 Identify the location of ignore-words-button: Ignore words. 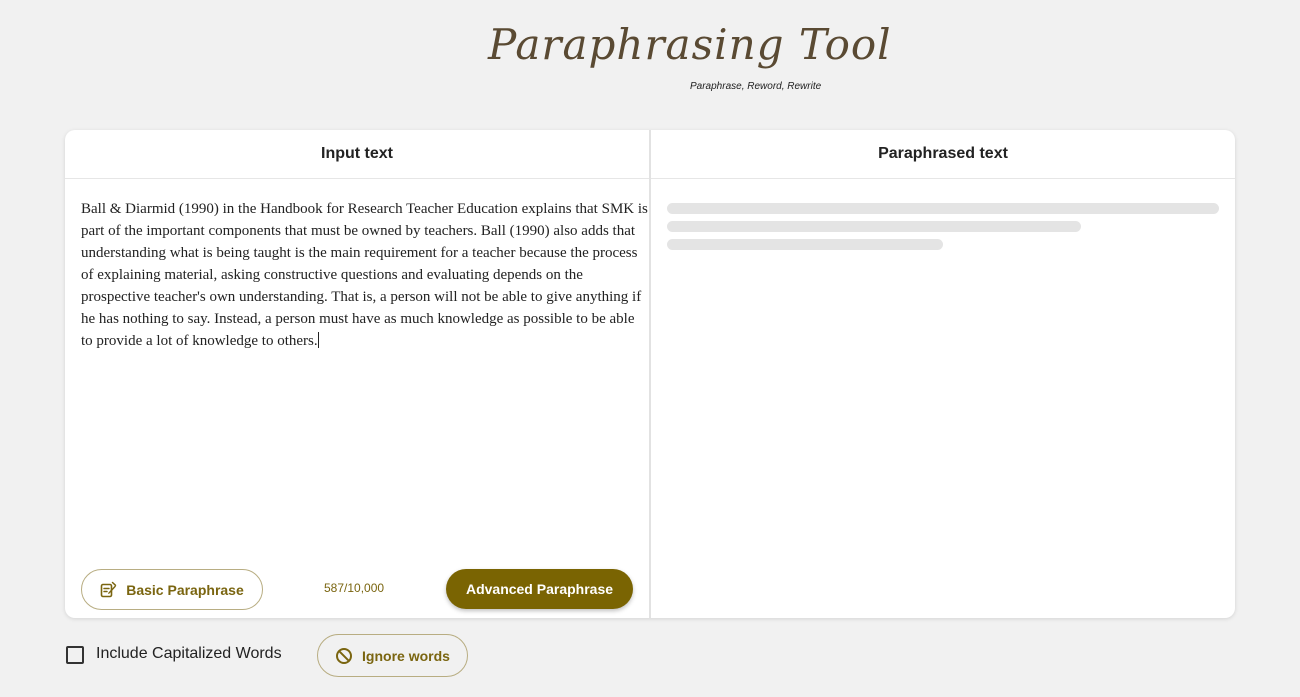
(392, 655).